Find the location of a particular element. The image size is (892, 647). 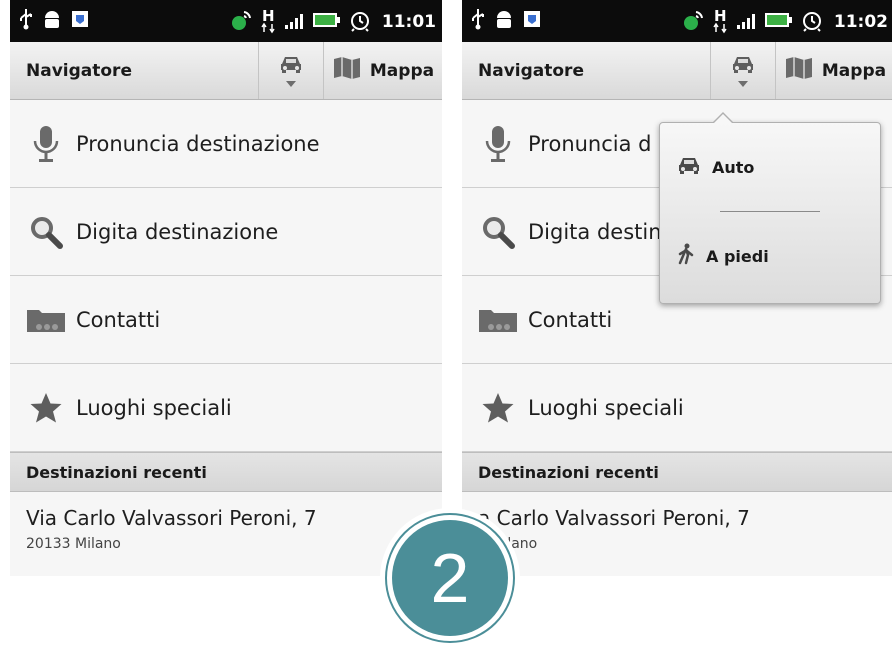

step-badge: 2 is located at coordinates (450, 577).